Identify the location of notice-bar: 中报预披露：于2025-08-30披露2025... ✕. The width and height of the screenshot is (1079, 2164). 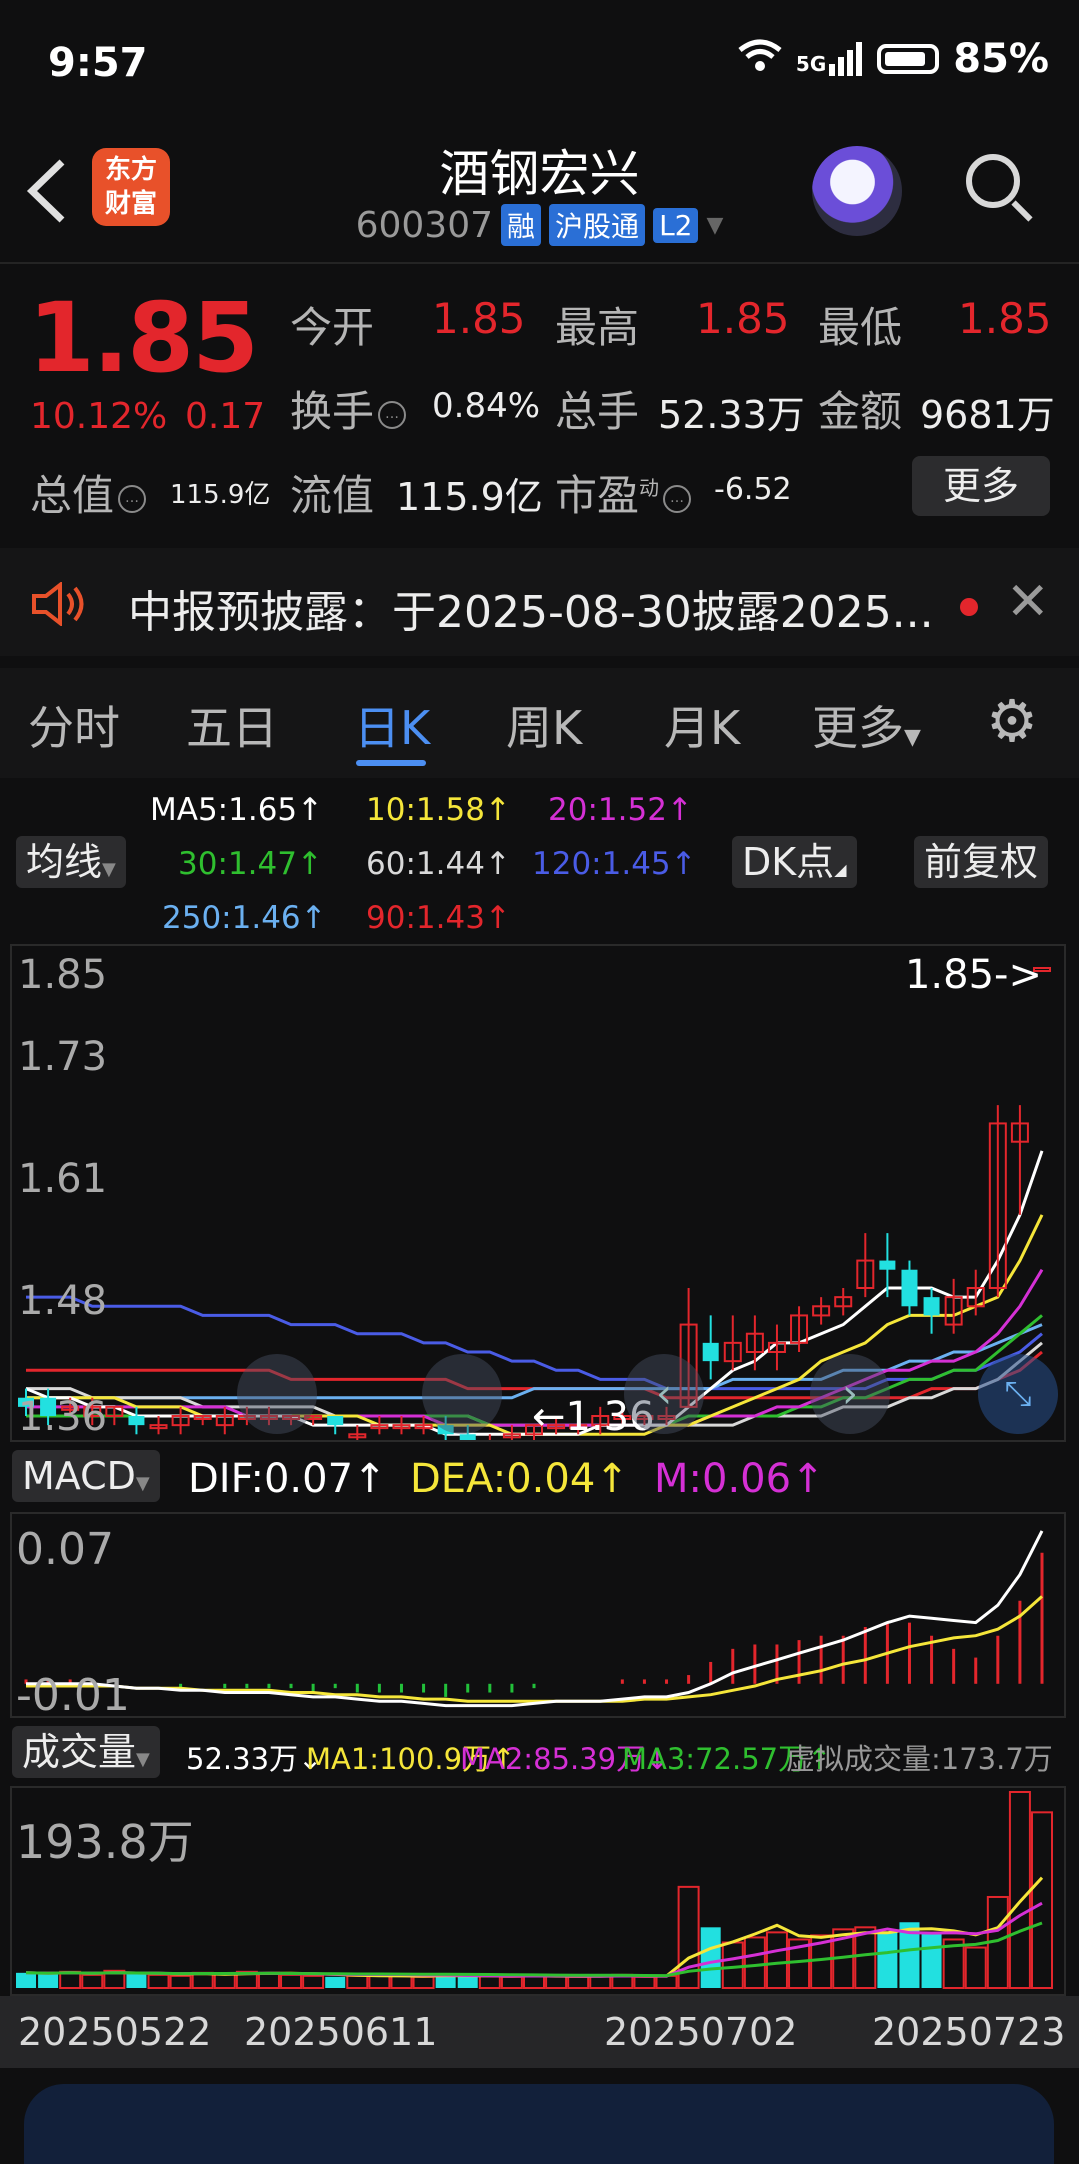
(539, 602).